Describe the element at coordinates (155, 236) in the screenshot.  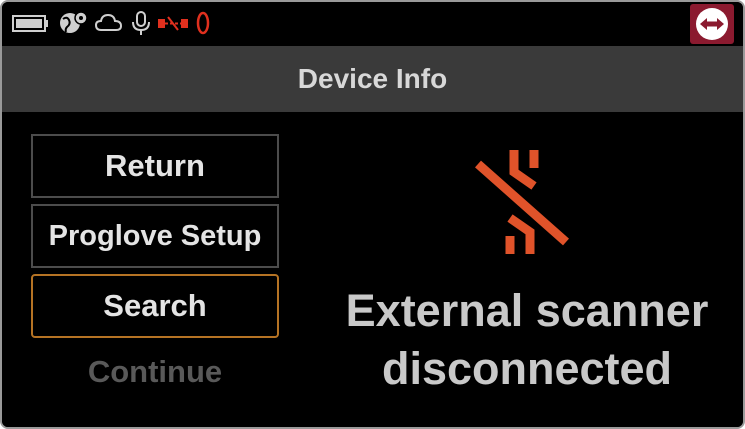
I see `proglove-setup-button: Proglove Setup` at that location.